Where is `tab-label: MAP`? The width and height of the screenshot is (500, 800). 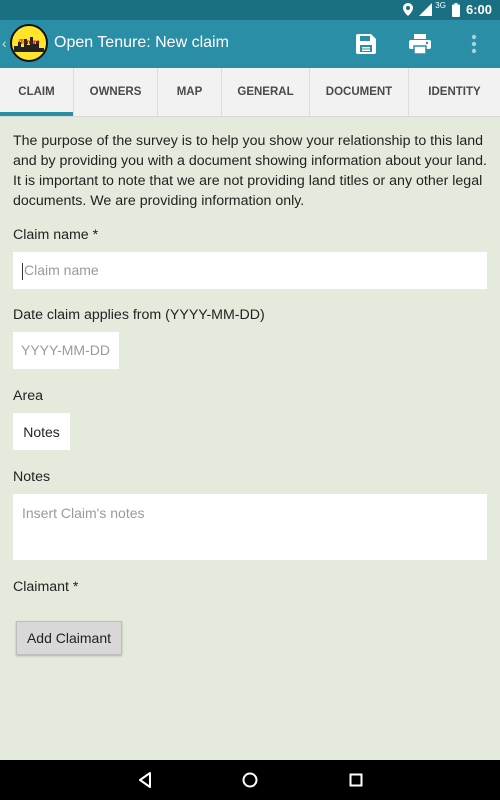
tab-label: MAP is located at coordinates (189, 92).